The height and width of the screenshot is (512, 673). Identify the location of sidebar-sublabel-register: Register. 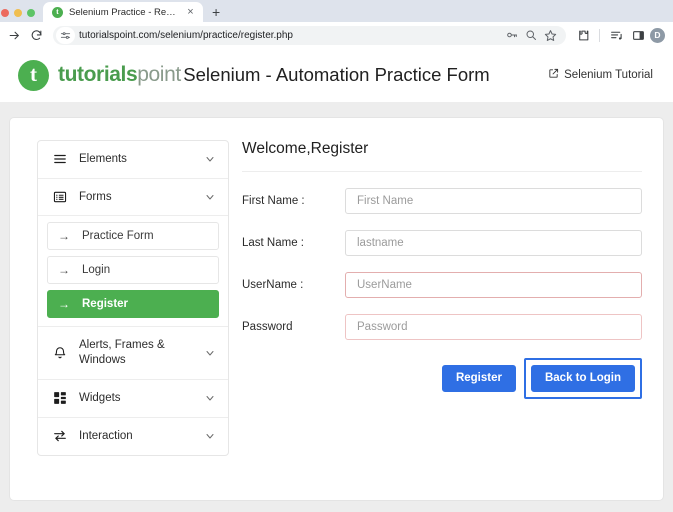
(105, 304).